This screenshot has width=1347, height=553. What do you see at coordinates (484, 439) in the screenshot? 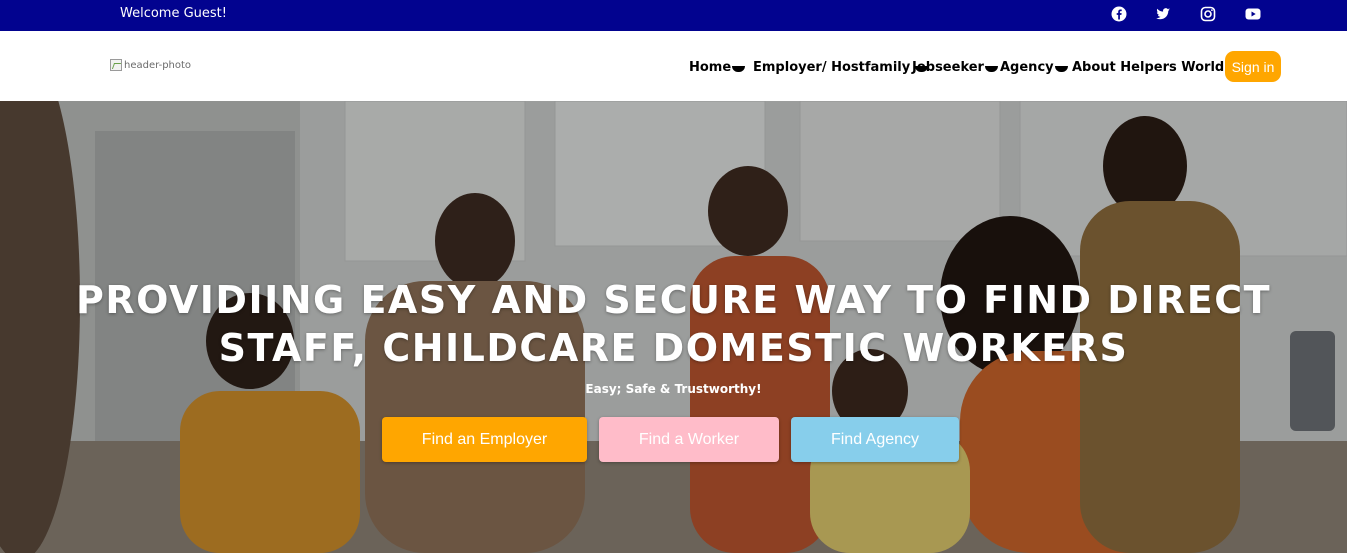
I see `find-employer-button: Find an Employer` at bounding box center [484, 439].